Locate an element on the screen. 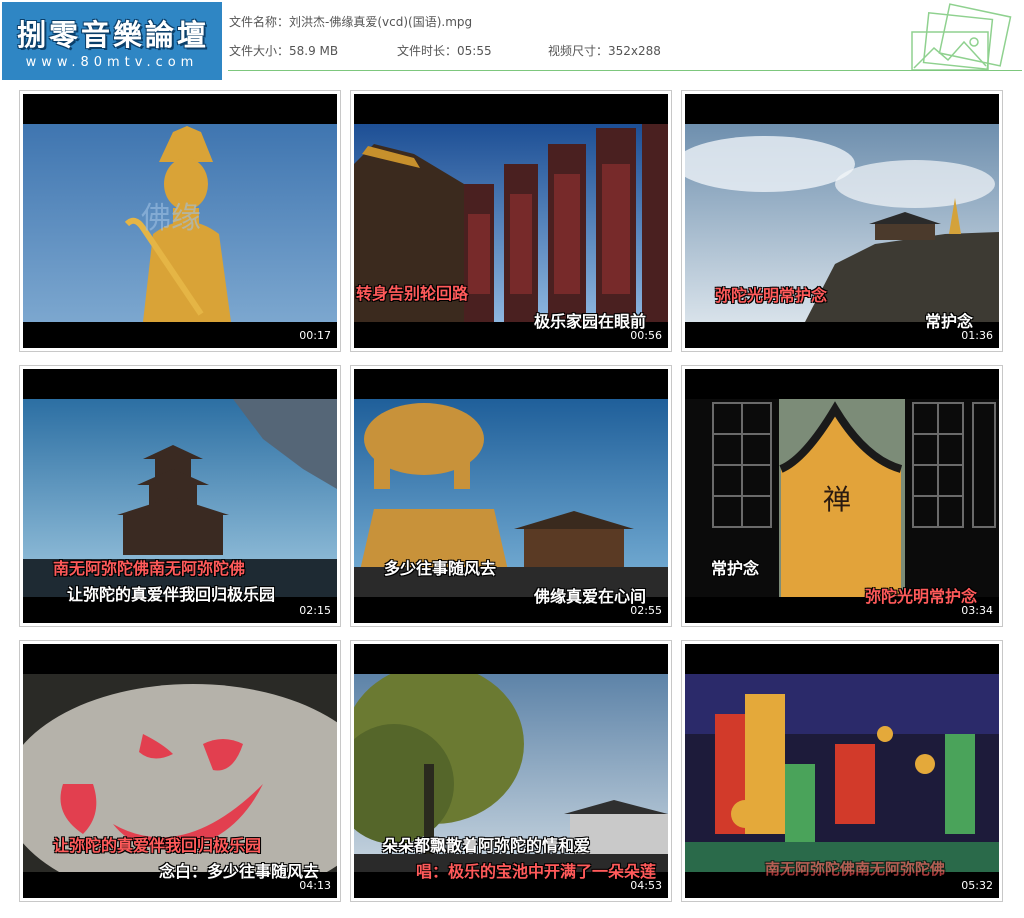 This screenshot has height=918, width=1024. video-dims-label: 视频尺寸： is located at coordinates (578, 51).